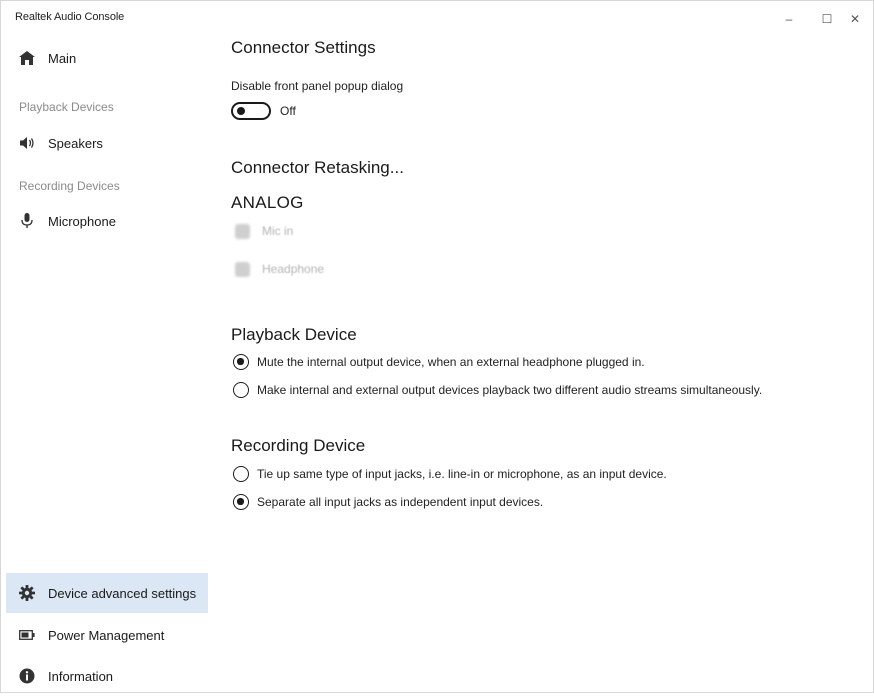  Describe the element at coordinates (251, 111) in the screenshot. I see `disable-popup-toggle` at that location.